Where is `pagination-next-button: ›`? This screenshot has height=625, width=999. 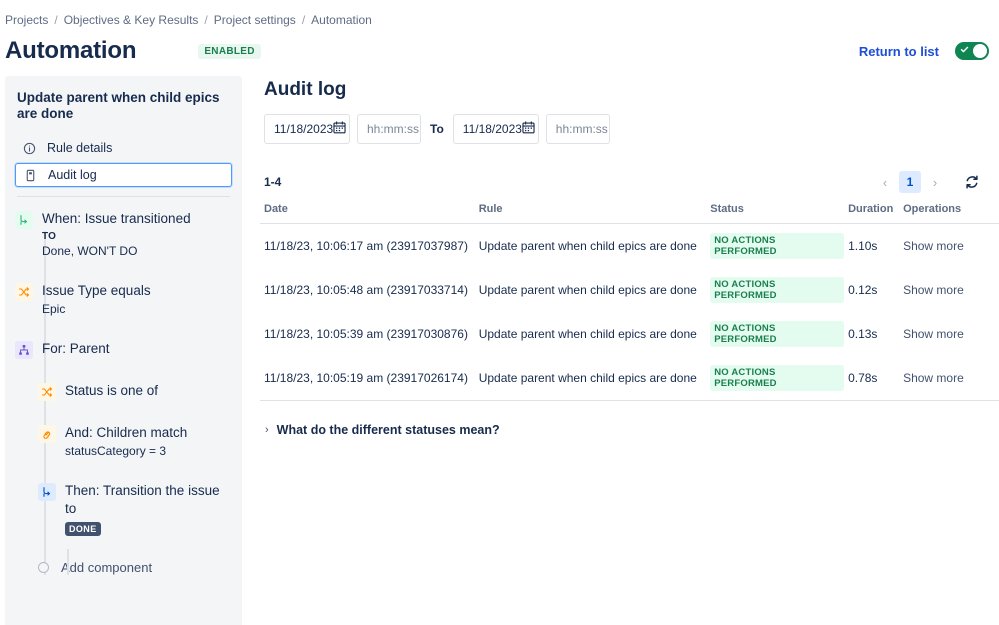
pagination-next-button: › is located at coordinates (935, 182).